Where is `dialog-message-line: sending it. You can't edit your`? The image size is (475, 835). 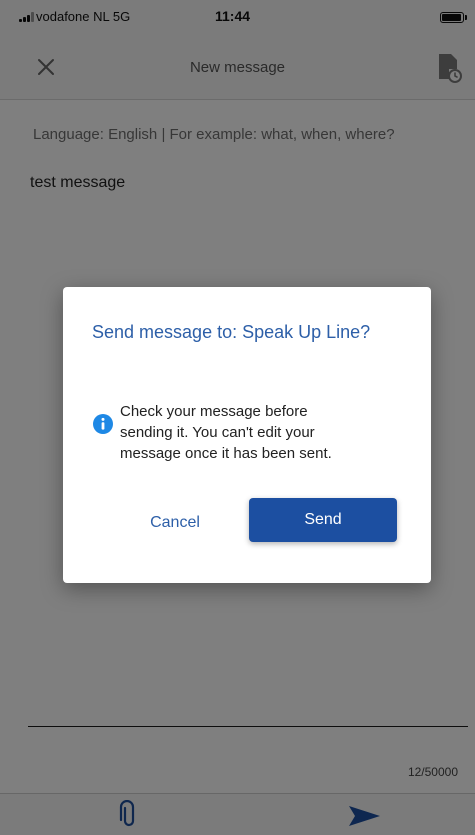
dialog-message-line: sending it. You can't edit your is located at coordinates (217, 432).